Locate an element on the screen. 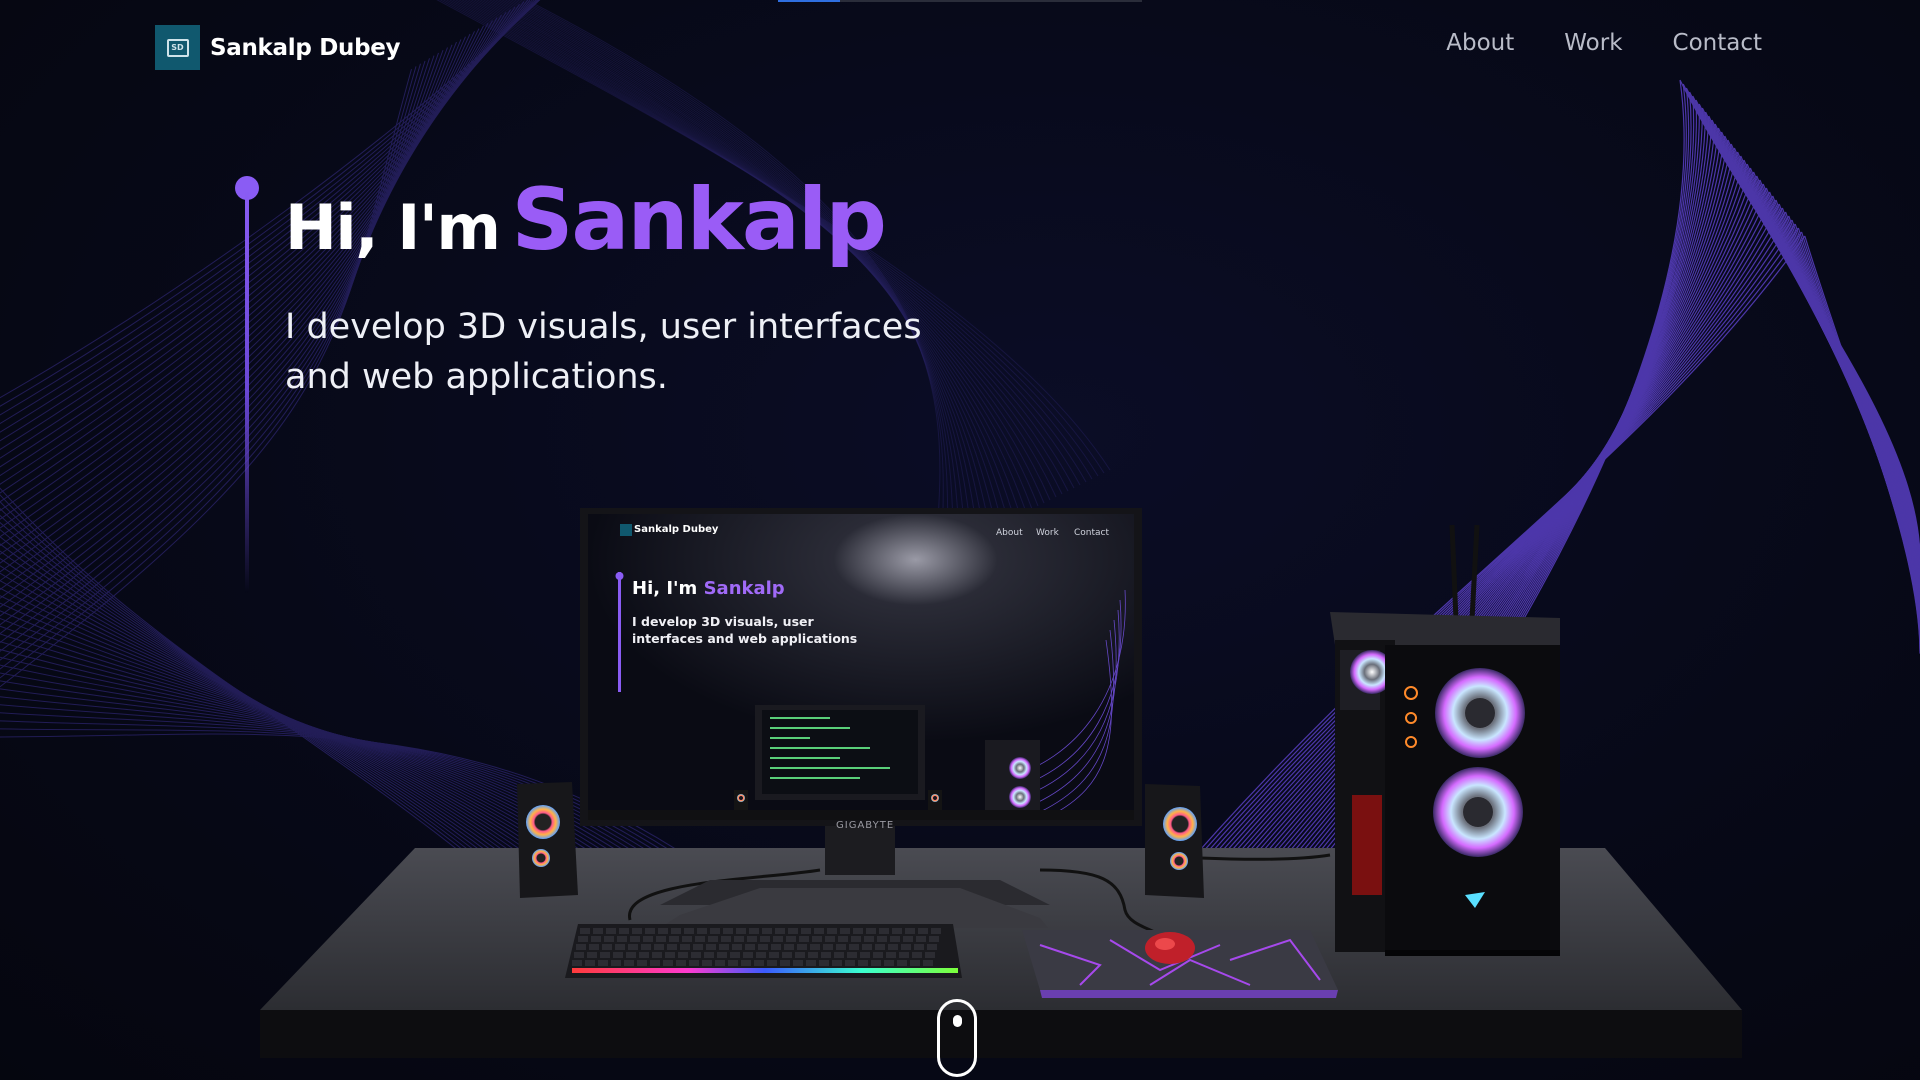 This screenshot has width=1920, height=1080. pc-tower is located at coordinates (1445, 740).